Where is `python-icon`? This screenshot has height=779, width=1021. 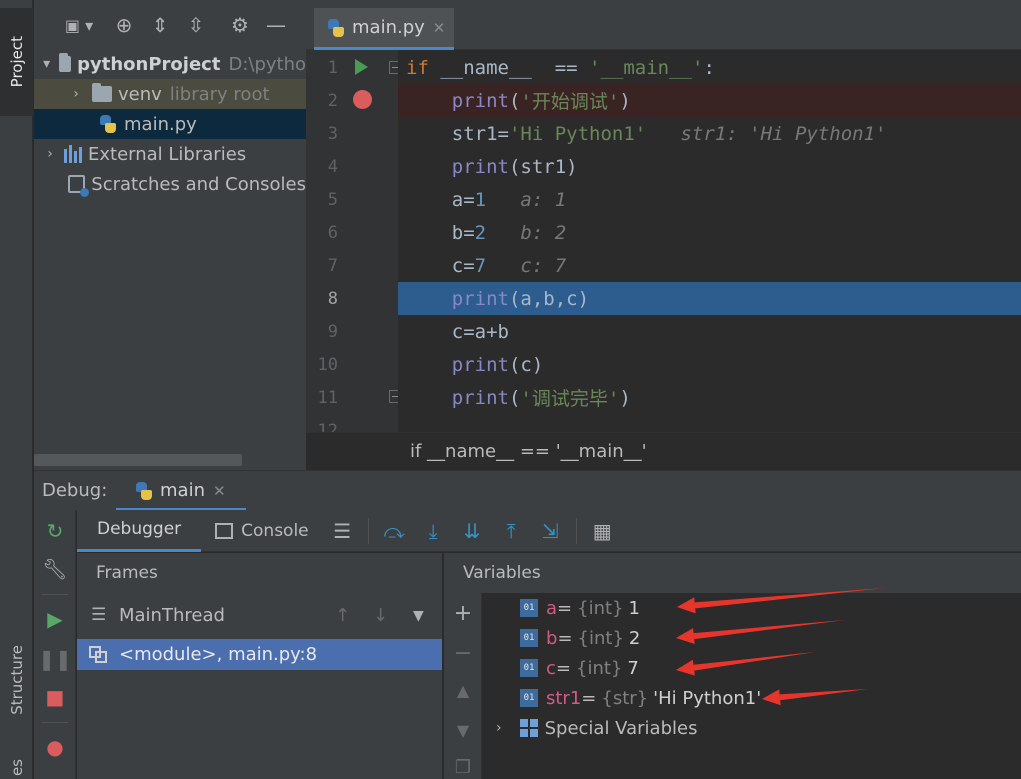
python-icon is located at coordinates (144, 491).